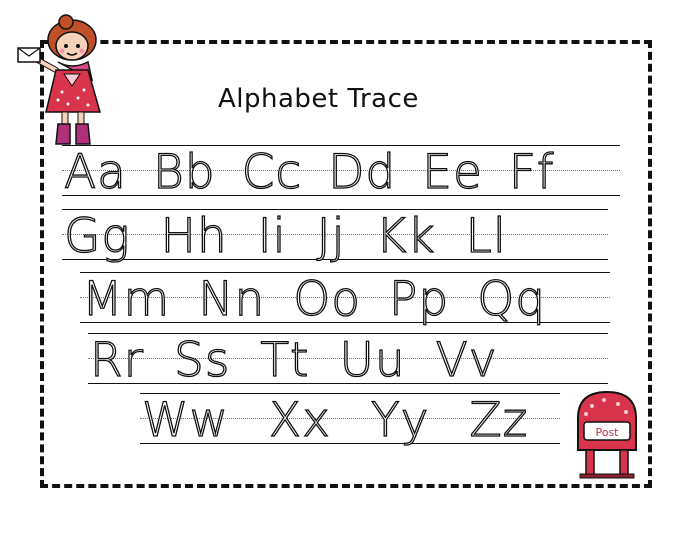 The image size is (692, 535). Describe the element at coordinates (405, 236) in the screenshot. I see `letter-pair: Kk` at that location.